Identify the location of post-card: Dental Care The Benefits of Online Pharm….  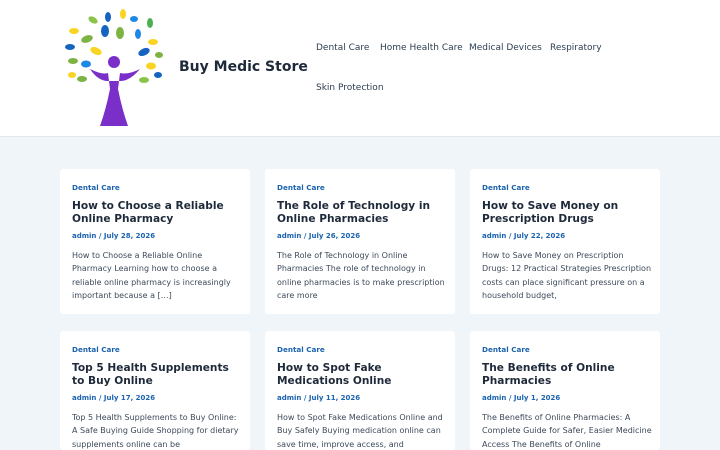
(565, 390).